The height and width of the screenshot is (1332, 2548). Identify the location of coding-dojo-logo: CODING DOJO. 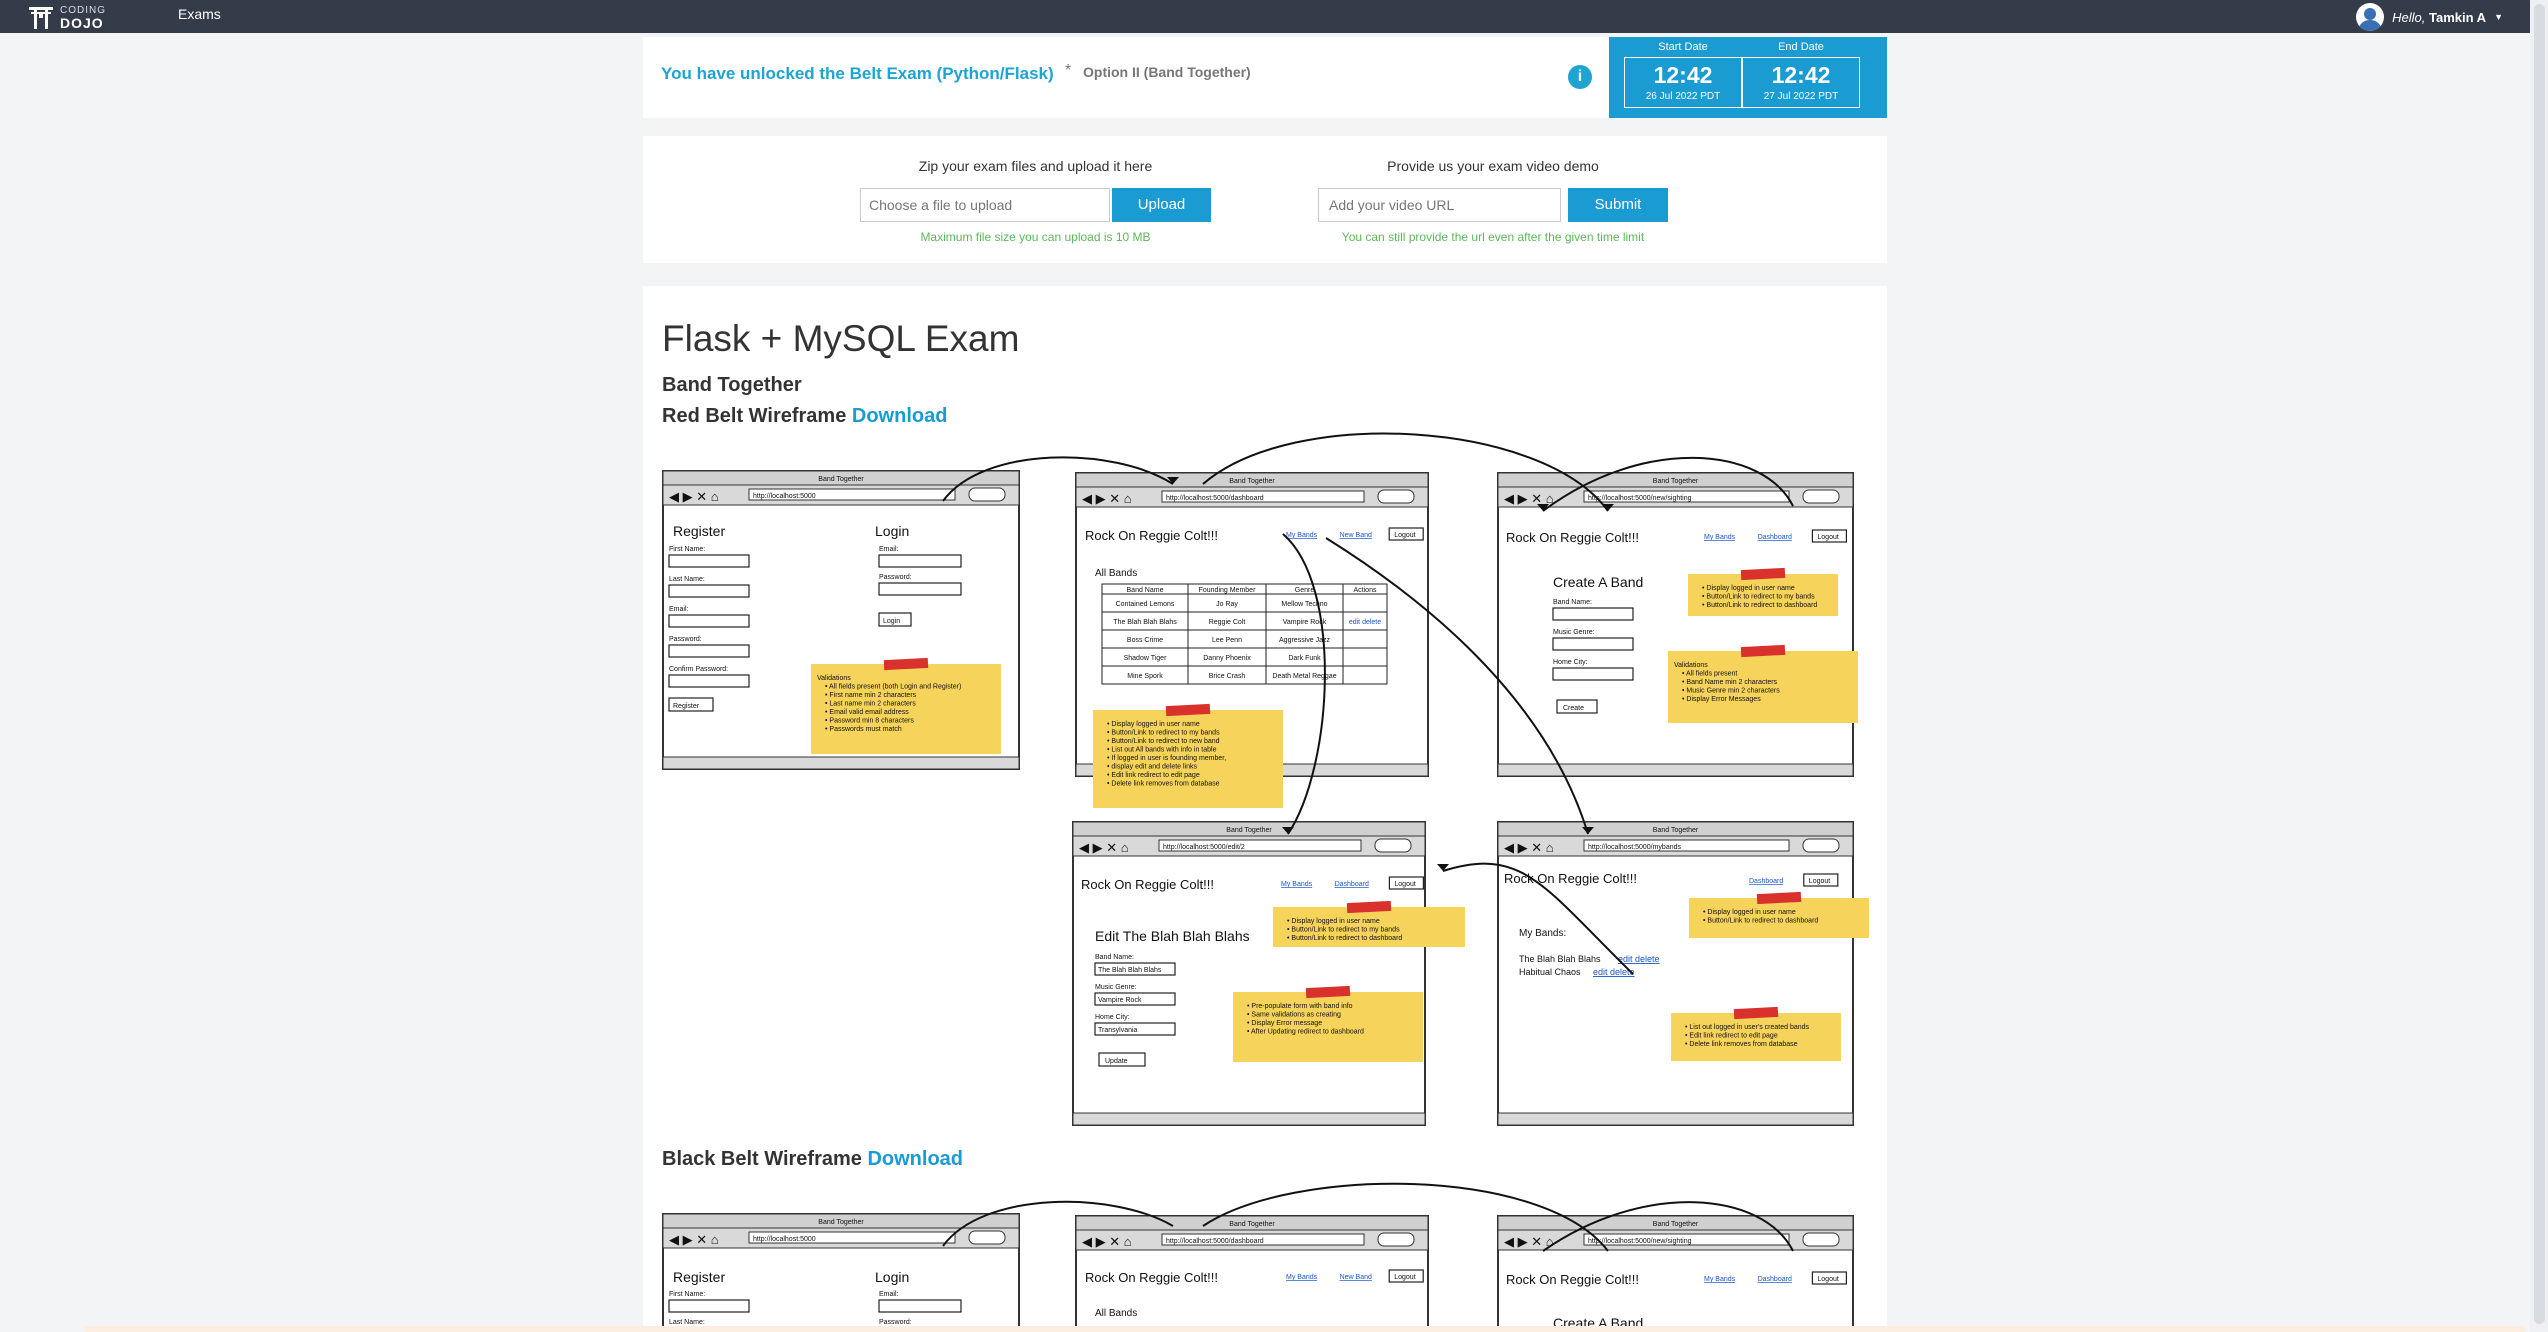
(67, 17).